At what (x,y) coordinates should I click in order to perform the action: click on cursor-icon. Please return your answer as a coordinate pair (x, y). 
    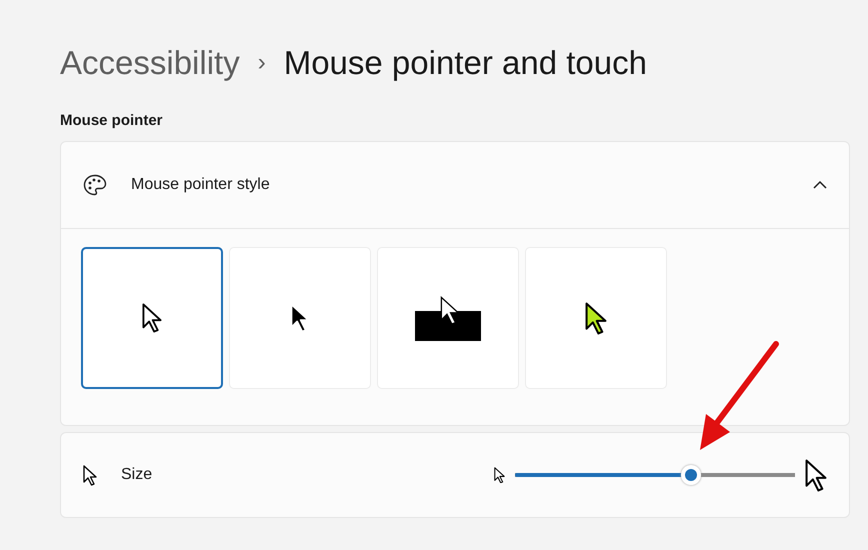
    Looking at the image, I should click on (90, 475).